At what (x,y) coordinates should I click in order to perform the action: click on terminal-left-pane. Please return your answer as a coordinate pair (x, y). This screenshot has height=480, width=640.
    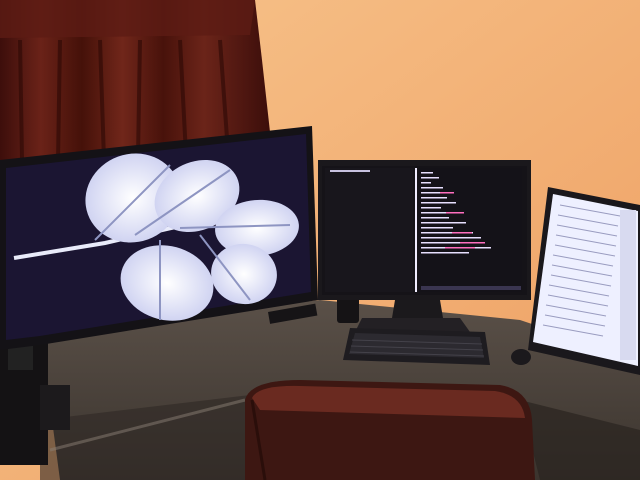
    Looking at the image, I should click on (369, 230).